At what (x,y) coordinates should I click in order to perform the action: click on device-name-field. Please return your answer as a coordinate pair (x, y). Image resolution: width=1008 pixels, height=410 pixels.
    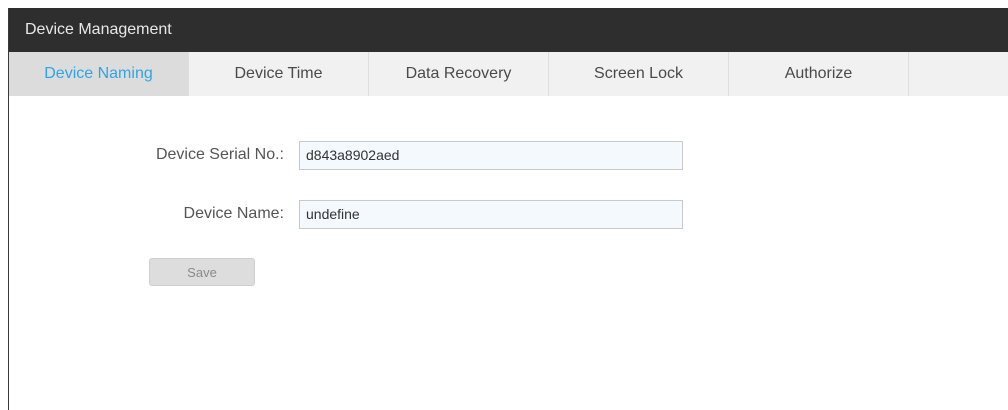
    Looking at the image, I should click on (491, 214).